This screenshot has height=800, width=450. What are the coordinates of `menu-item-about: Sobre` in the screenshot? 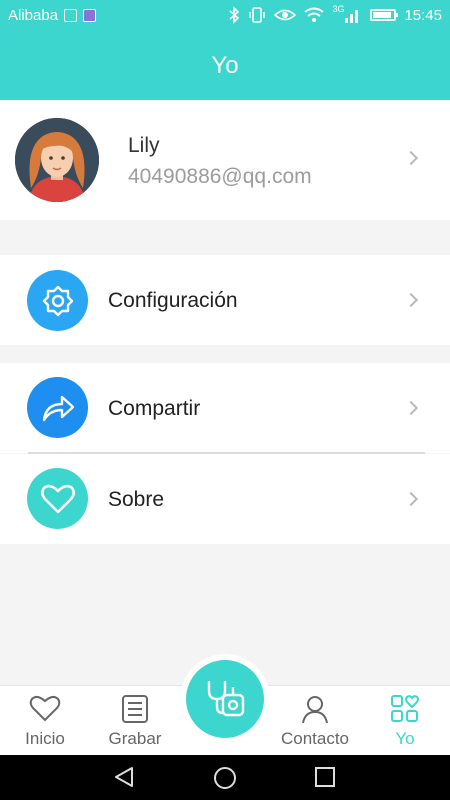 It's located at (225, 499).